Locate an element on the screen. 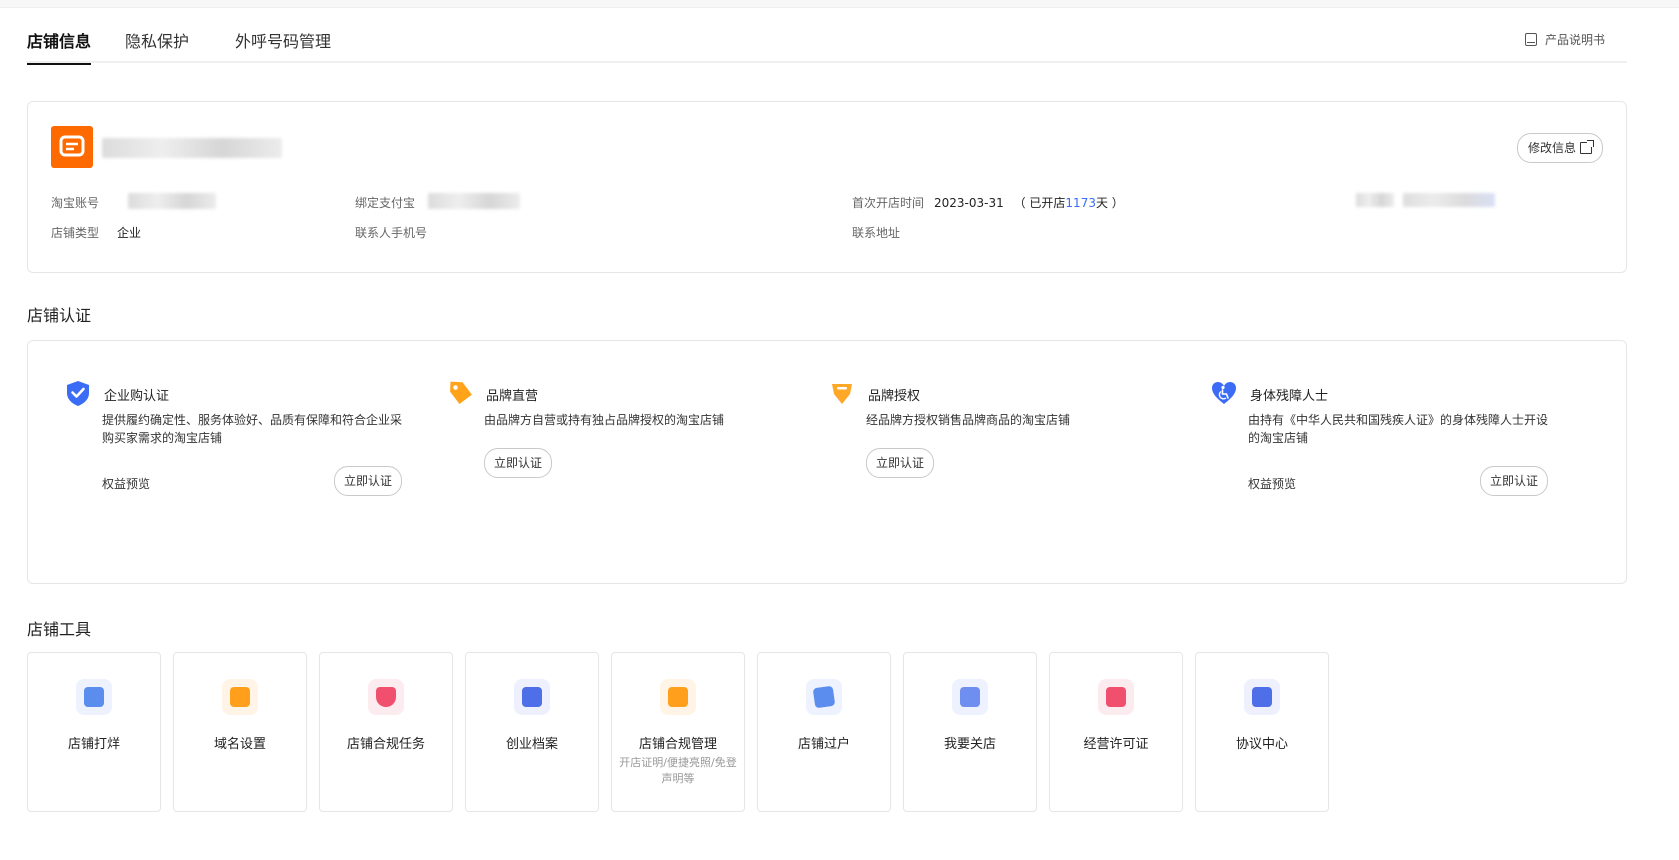 The height and width of the screenshot is (860, 1679). contact-address-field: 联系地址 is located at coordinates (876, 232).